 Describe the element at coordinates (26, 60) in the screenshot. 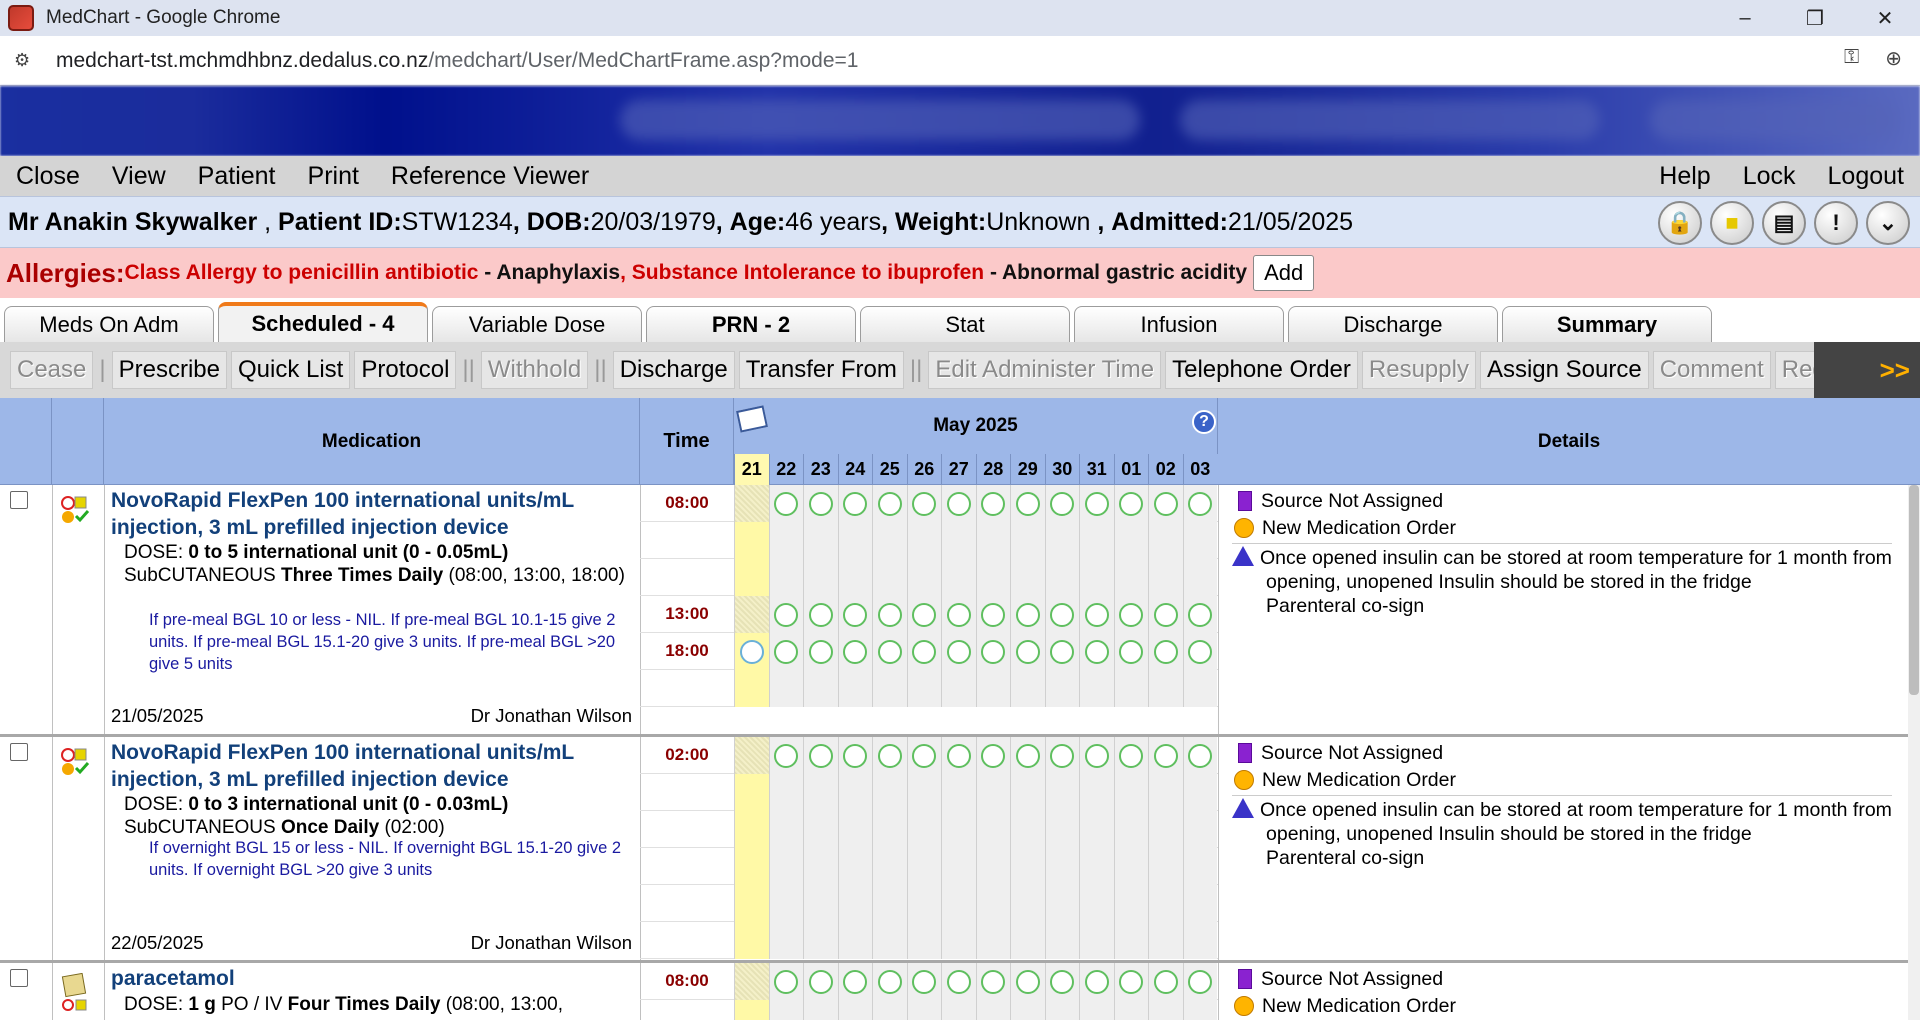

I see `site-info-icon: ⚙` at that location.